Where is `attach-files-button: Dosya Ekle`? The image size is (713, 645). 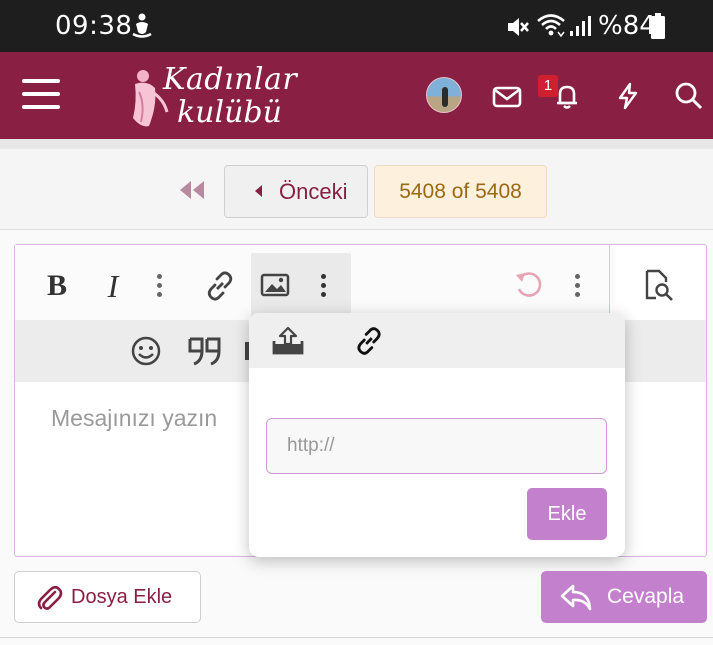 attach-files-button: Dosya Ekle is located at coordinates (107, 597).